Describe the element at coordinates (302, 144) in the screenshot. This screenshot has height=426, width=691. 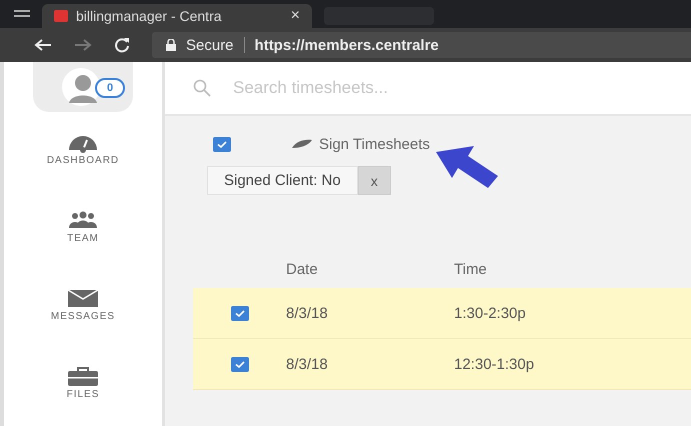
I see `feather-icon` at that location.